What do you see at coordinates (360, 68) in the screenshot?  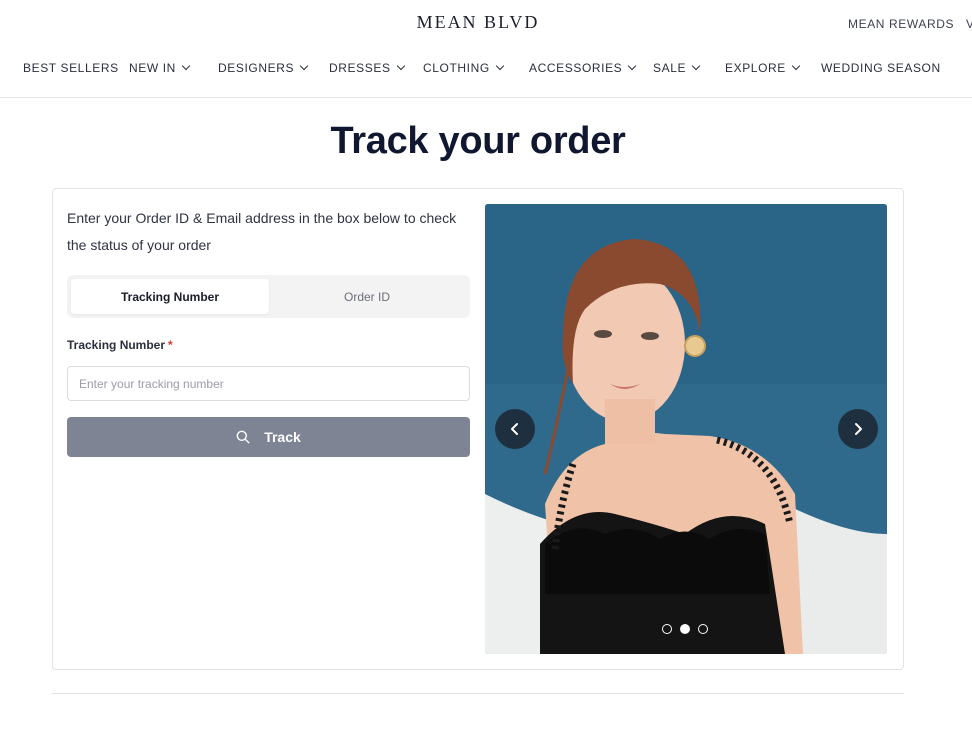 I see `nav-label: DRESSES` at bounding box center [360, 68].